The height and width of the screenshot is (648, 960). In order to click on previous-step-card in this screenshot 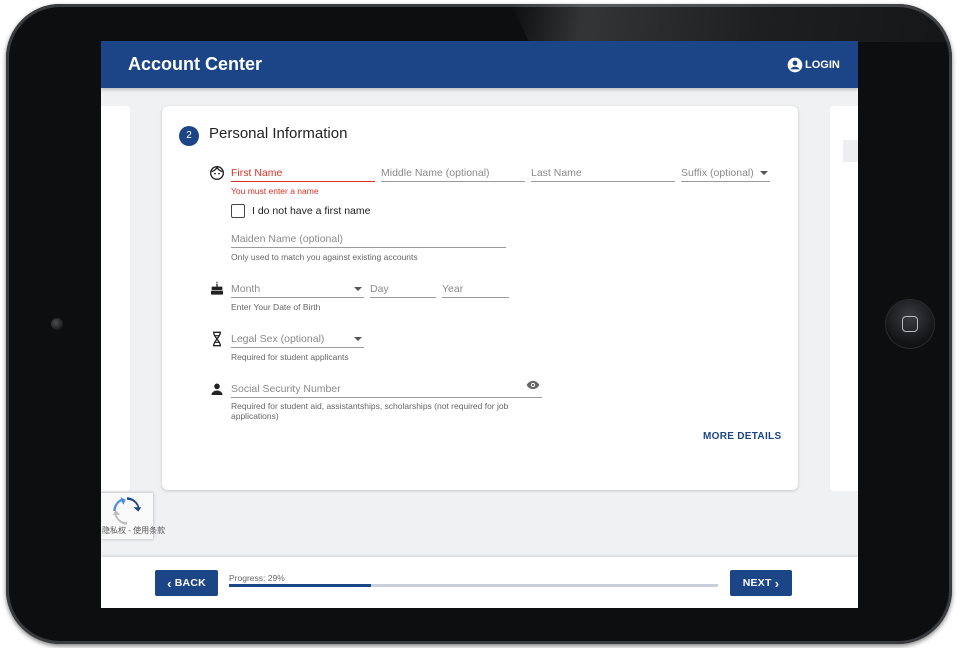, I will do `click(115, 298)`.